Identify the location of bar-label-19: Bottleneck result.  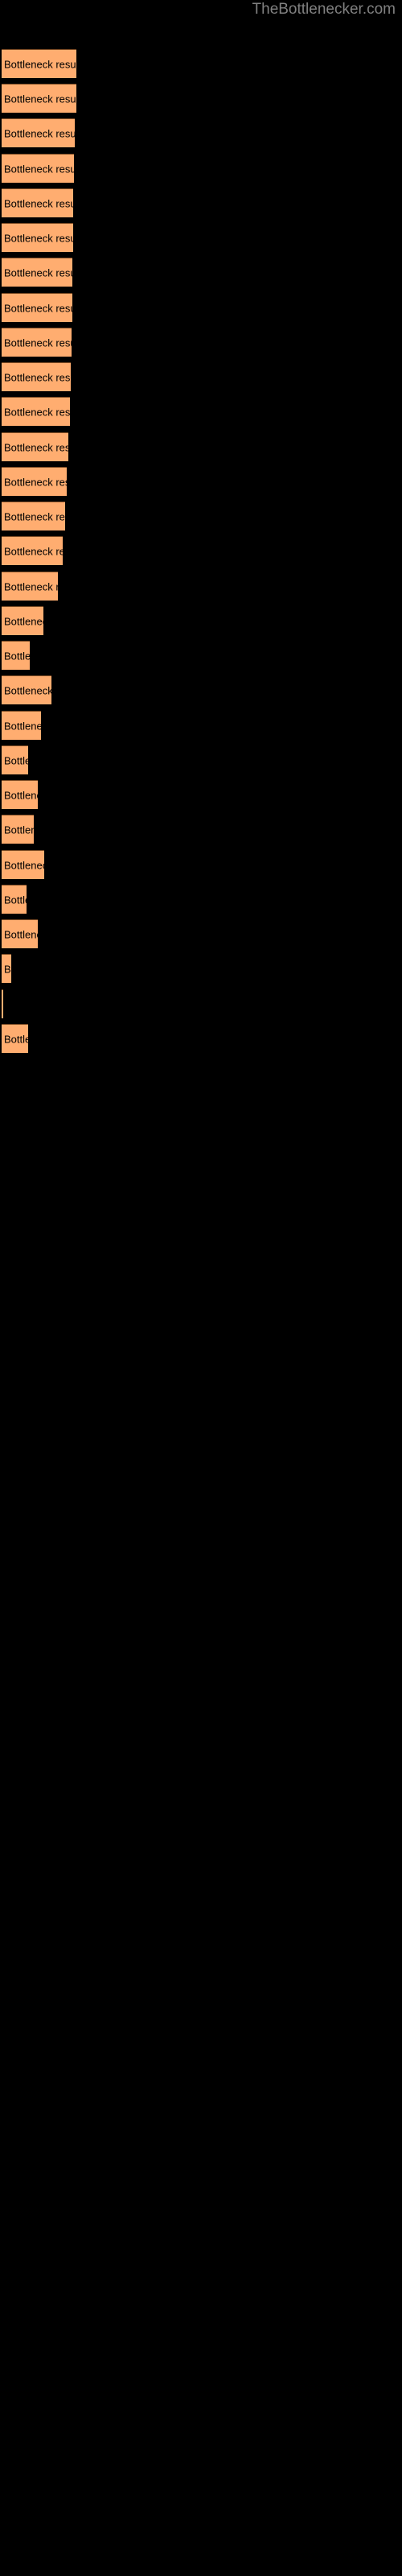
(27, 690).